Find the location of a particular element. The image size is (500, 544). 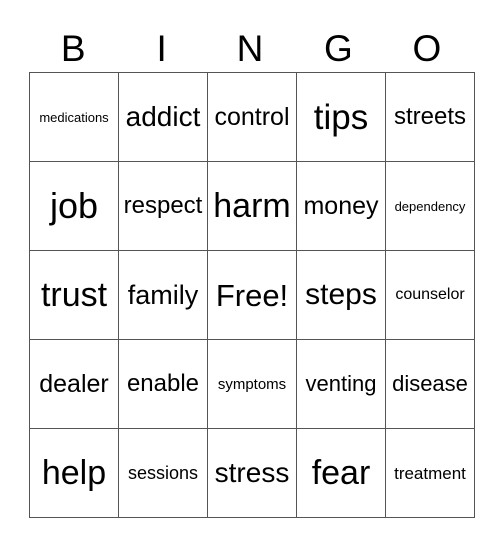

bingo-header: B I N G O is located at coordinates (250, 49).